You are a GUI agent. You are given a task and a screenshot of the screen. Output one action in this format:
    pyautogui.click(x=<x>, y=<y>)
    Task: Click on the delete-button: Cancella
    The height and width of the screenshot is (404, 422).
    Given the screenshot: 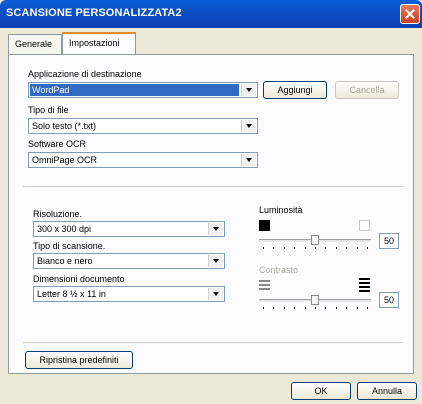 What is the action you would take?
    pyautogui.click(x=367, y=90)
    